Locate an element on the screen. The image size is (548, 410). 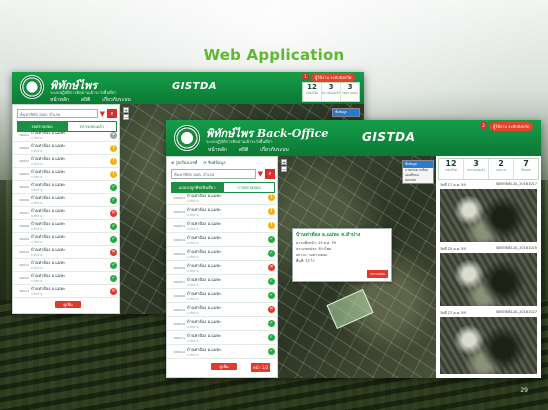
list-item: 00009 บ้านท่าต้อง อ.แม่ทะ จ.ลำปาง ✓ is located at coordinates (67, 239).